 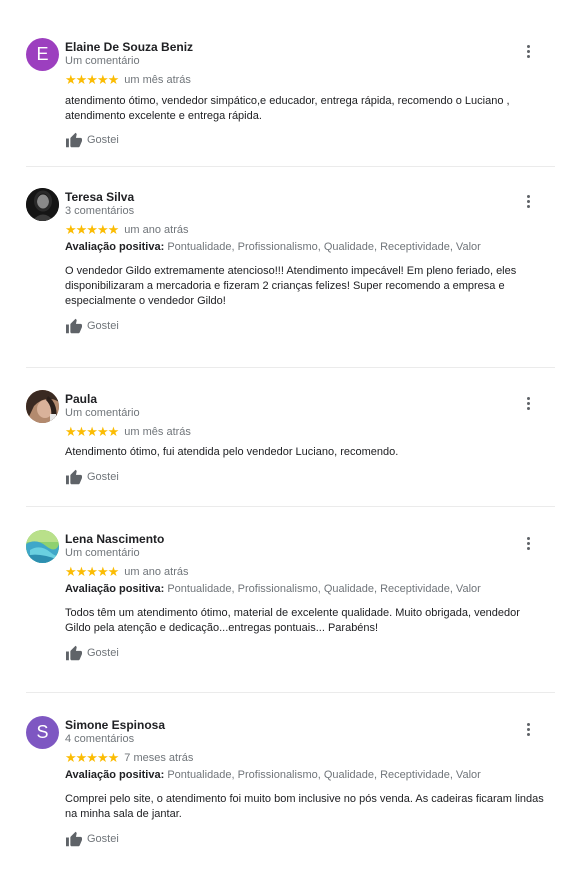 I want to click on reviewer-name: Lena Nascimento, so click(x=114, y=539).